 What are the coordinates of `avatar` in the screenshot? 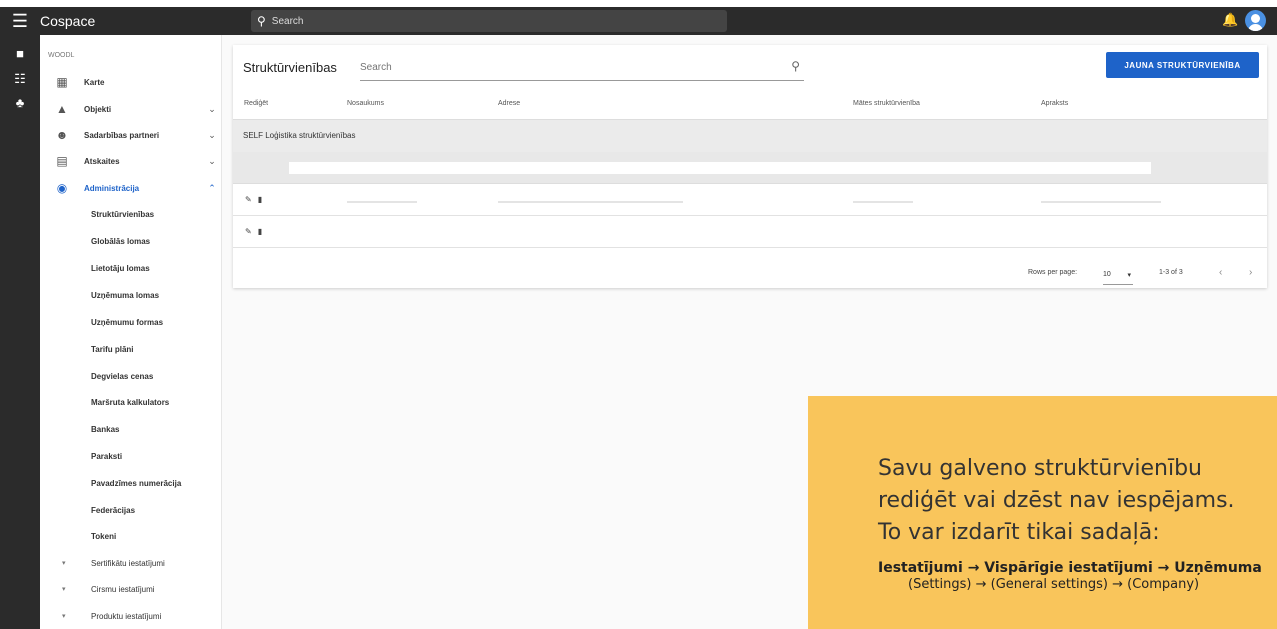 It's located at (1255, 20).